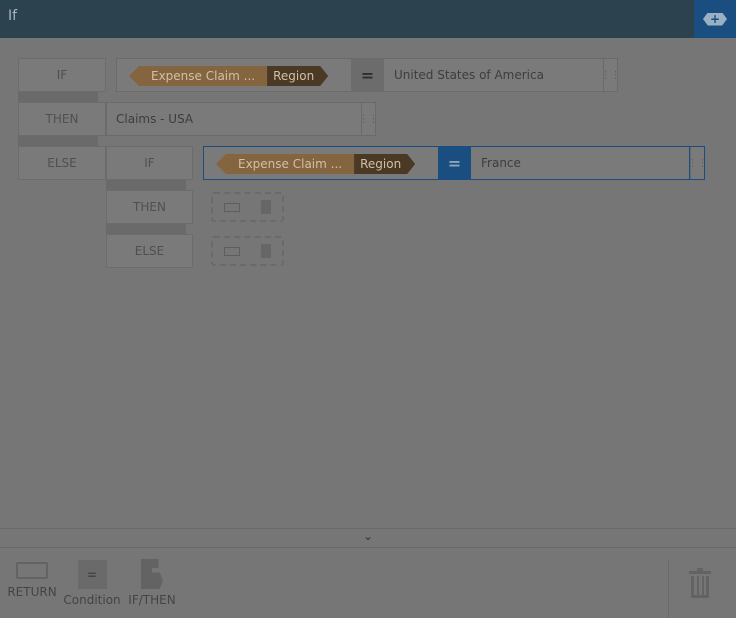  Describe the element at coordinates (242, 119) in the screenshot. I see `then-value-box: Claims - USA ⋮⋮` at that location.